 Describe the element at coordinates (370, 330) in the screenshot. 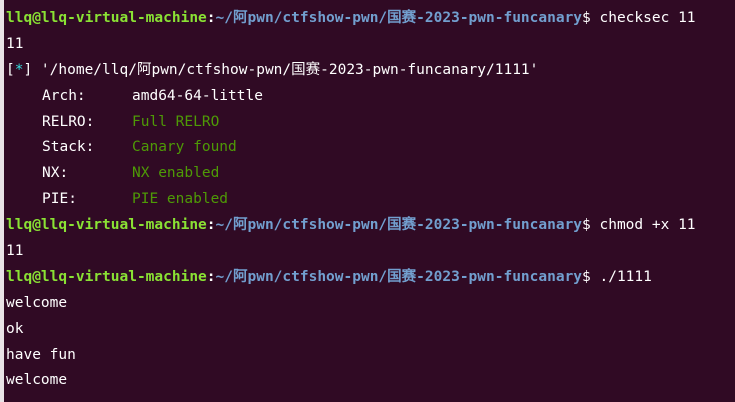

I see `program-output-line: ok` at that location.